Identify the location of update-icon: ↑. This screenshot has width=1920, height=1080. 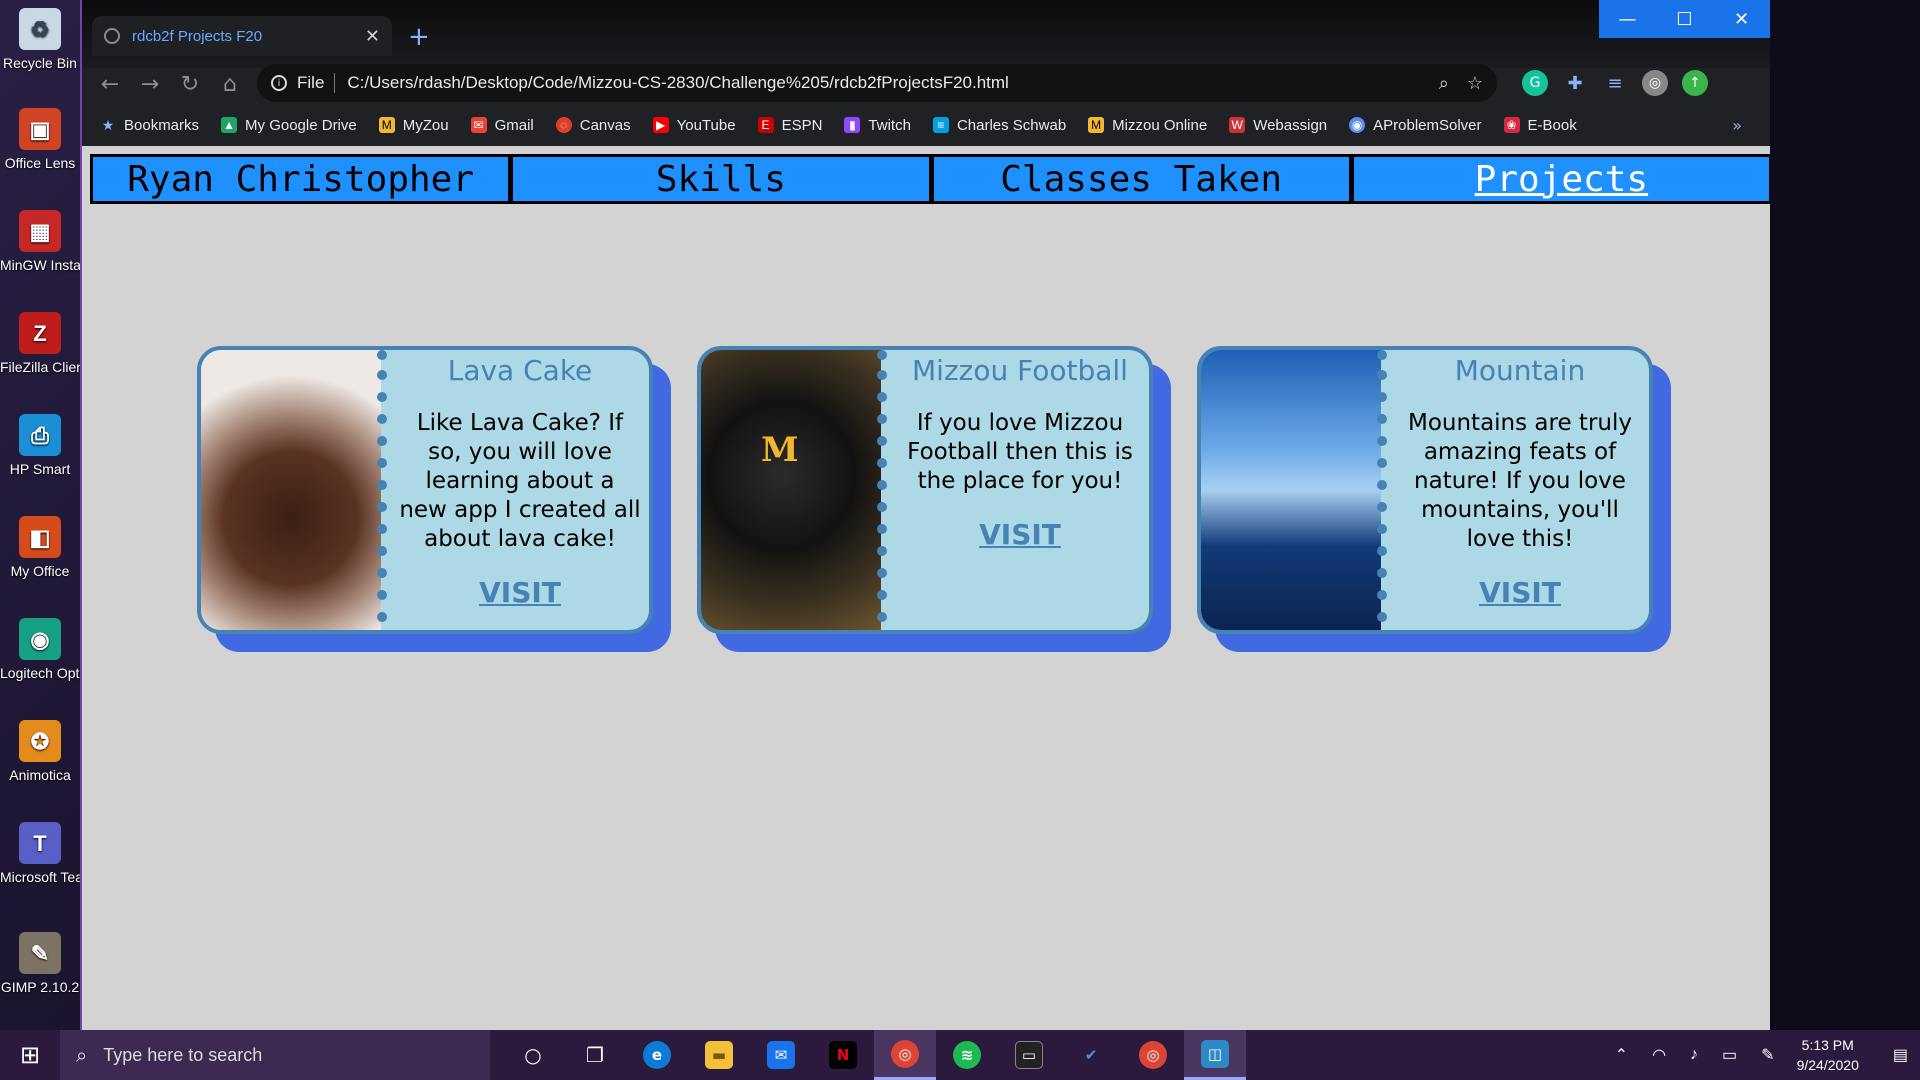
(1695, 83).